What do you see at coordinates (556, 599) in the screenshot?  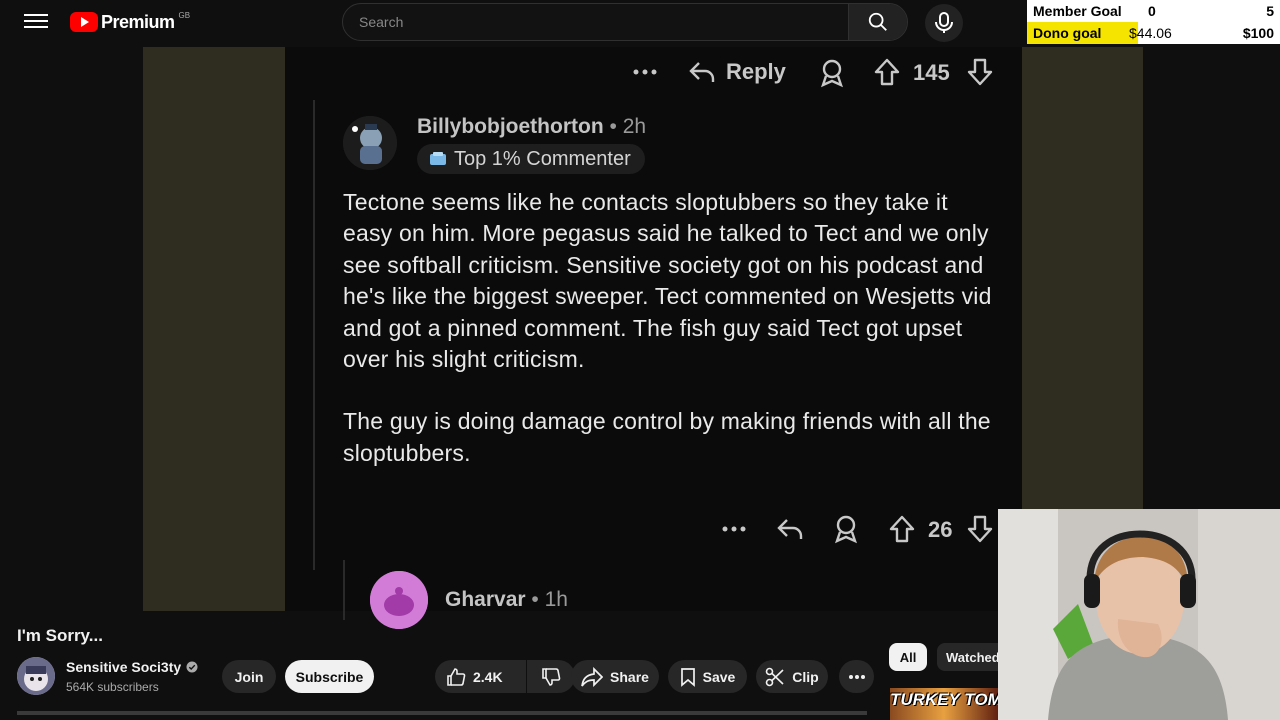 I see `comment-time: 1h` at bounding box center [556, 599].